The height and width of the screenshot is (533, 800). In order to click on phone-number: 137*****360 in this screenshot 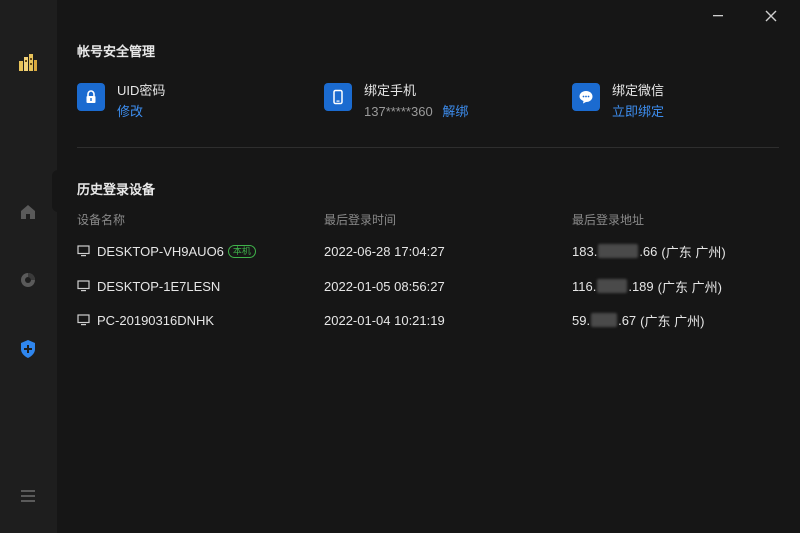, I will do `click(398, 111)`.